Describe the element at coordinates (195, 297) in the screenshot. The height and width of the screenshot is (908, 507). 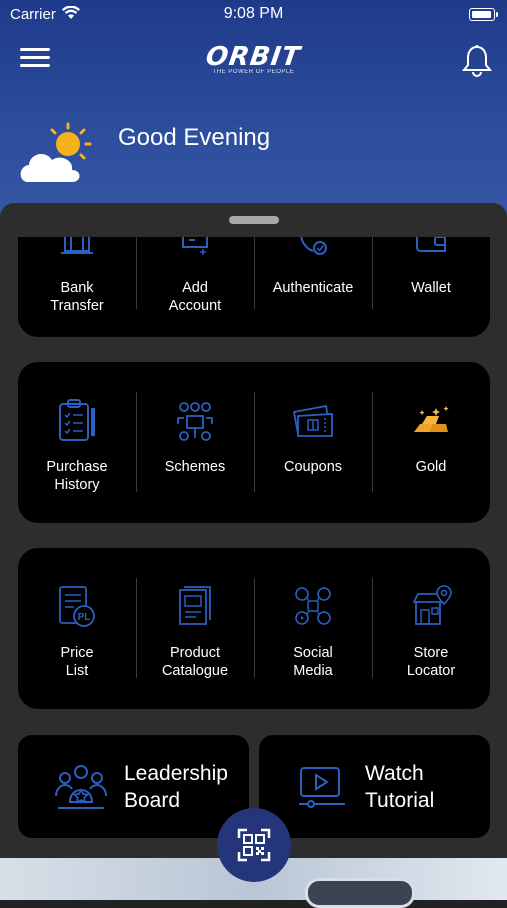
I see `add-account-label: Add Account` at that location.